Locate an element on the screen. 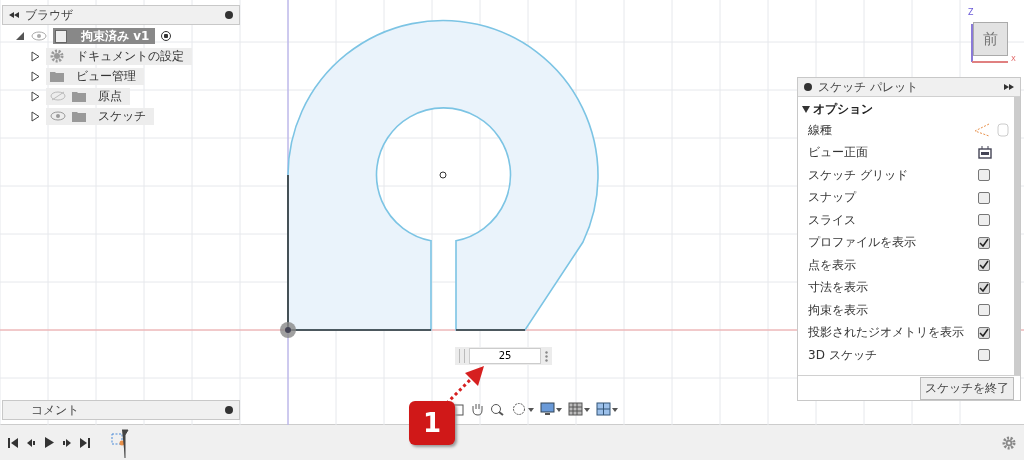 This screenshot has width=1024, height=460. option-label: 線種 is located at coordinates (820, 130).